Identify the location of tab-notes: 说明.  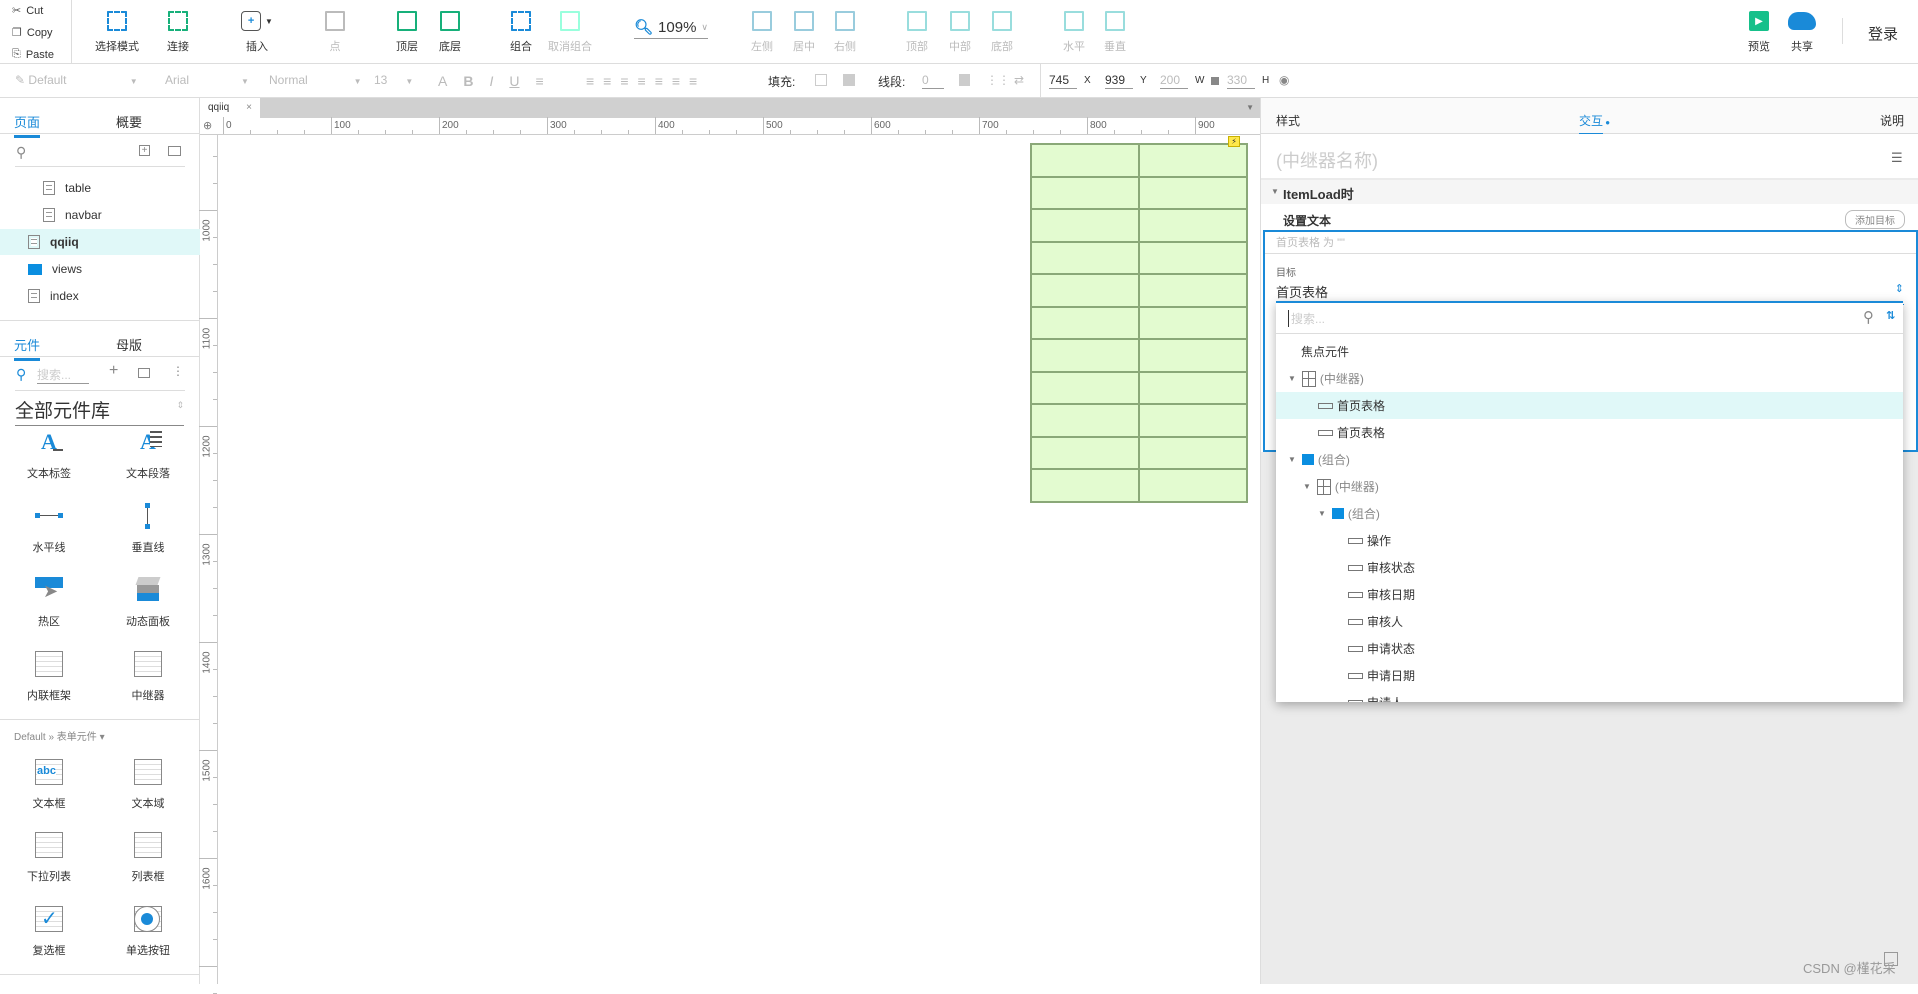
(1892, 120).